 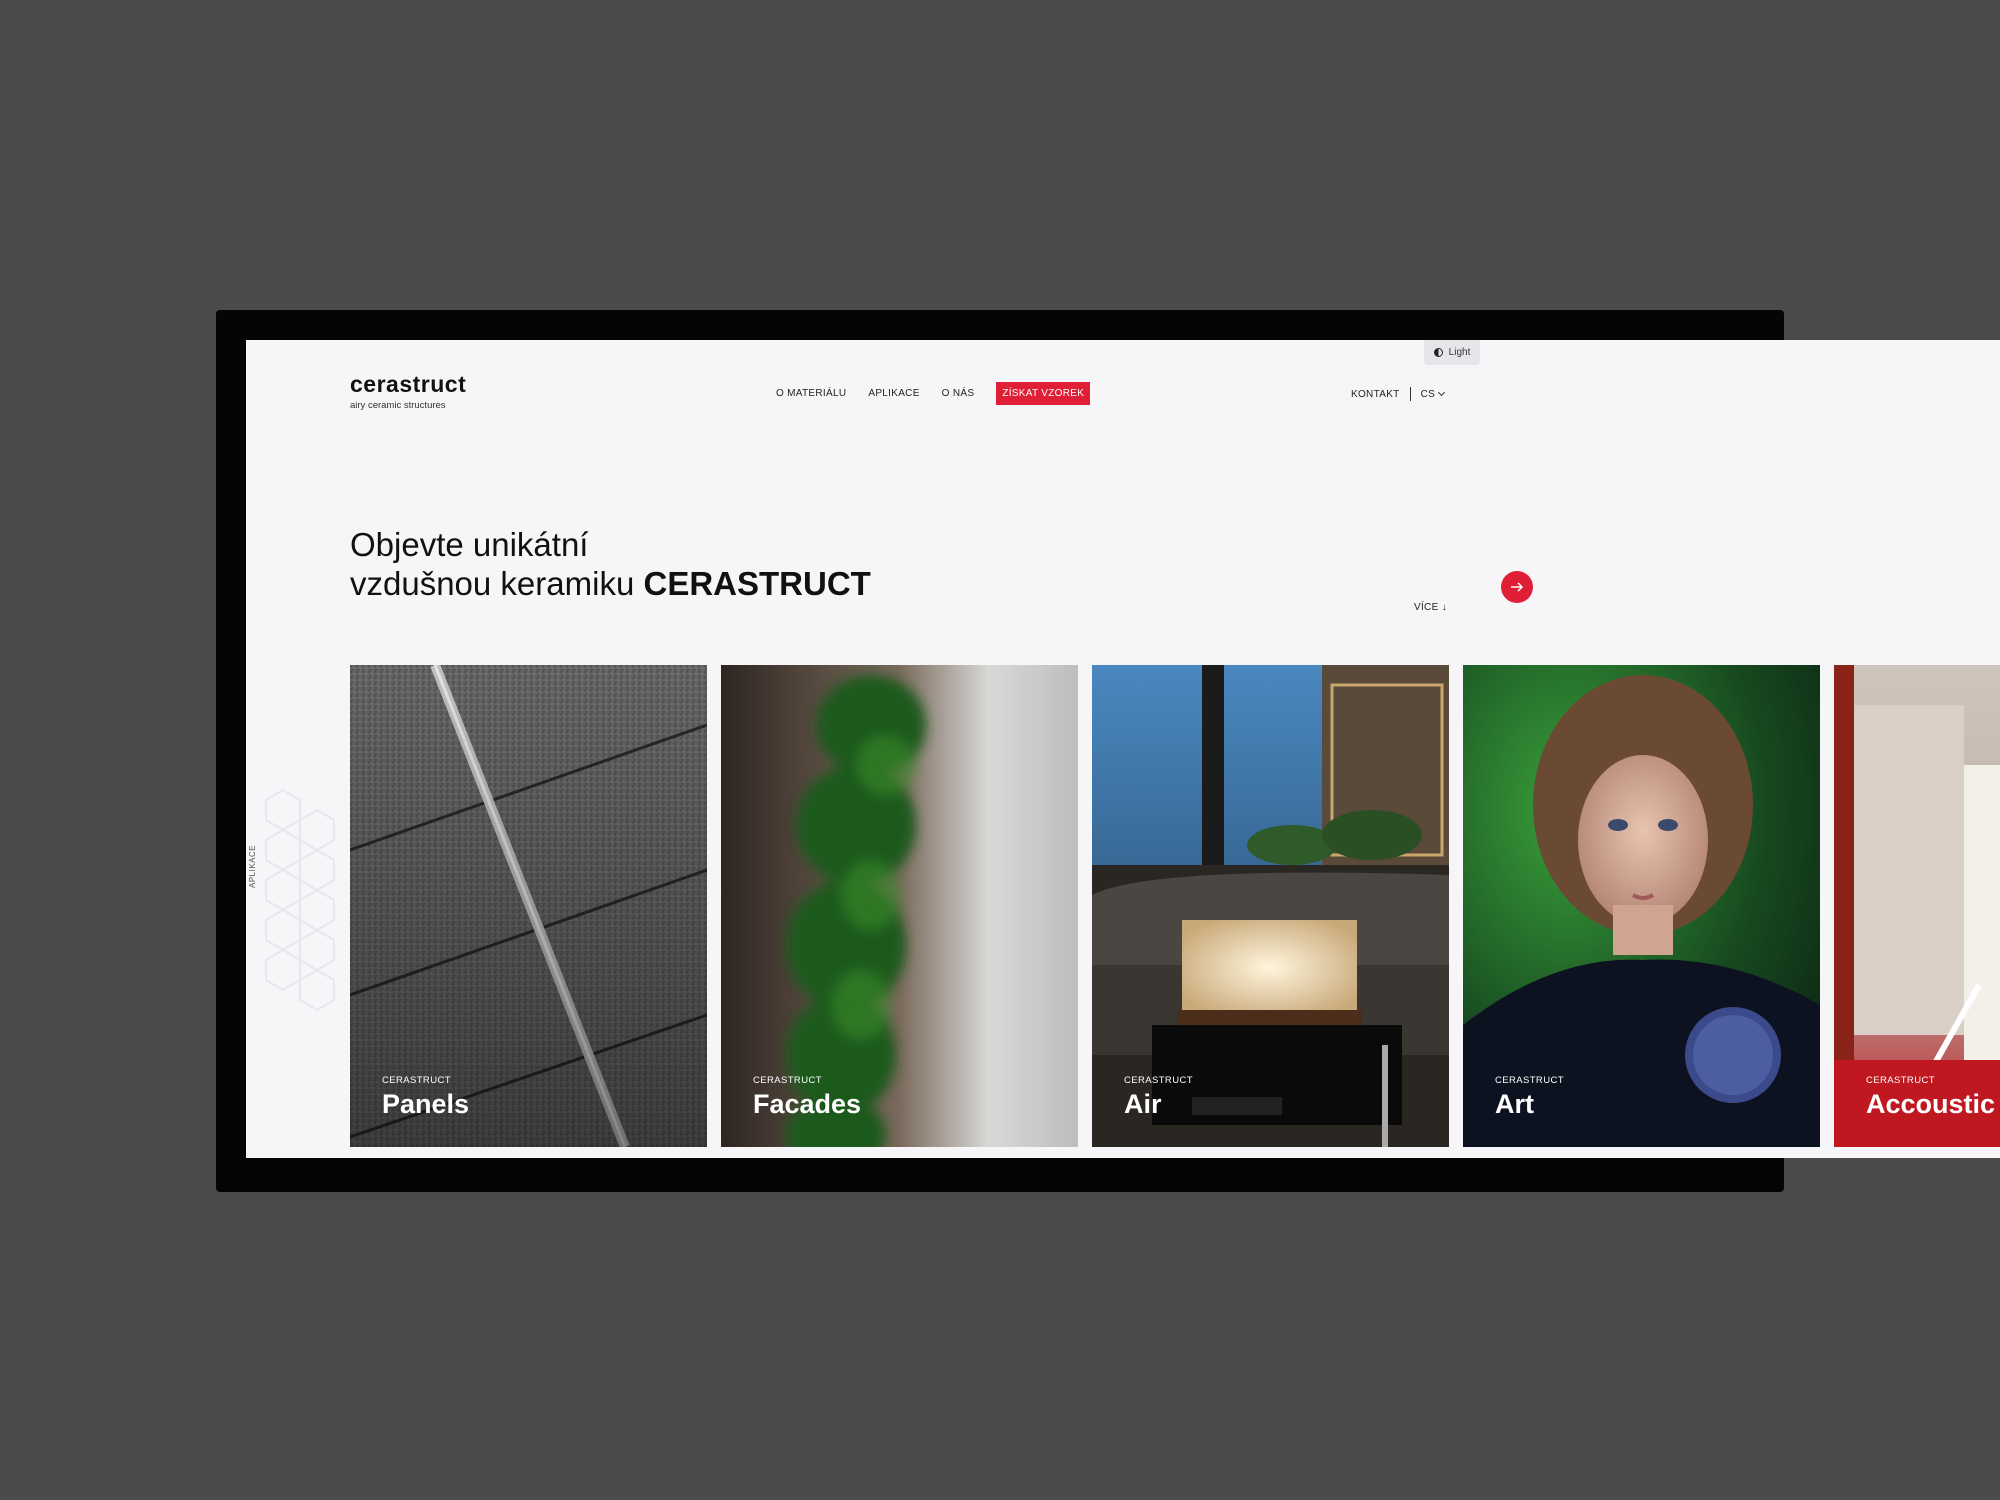 I want to click on brand-tagline: airy ceramic structures, so click(x=398, y=405).